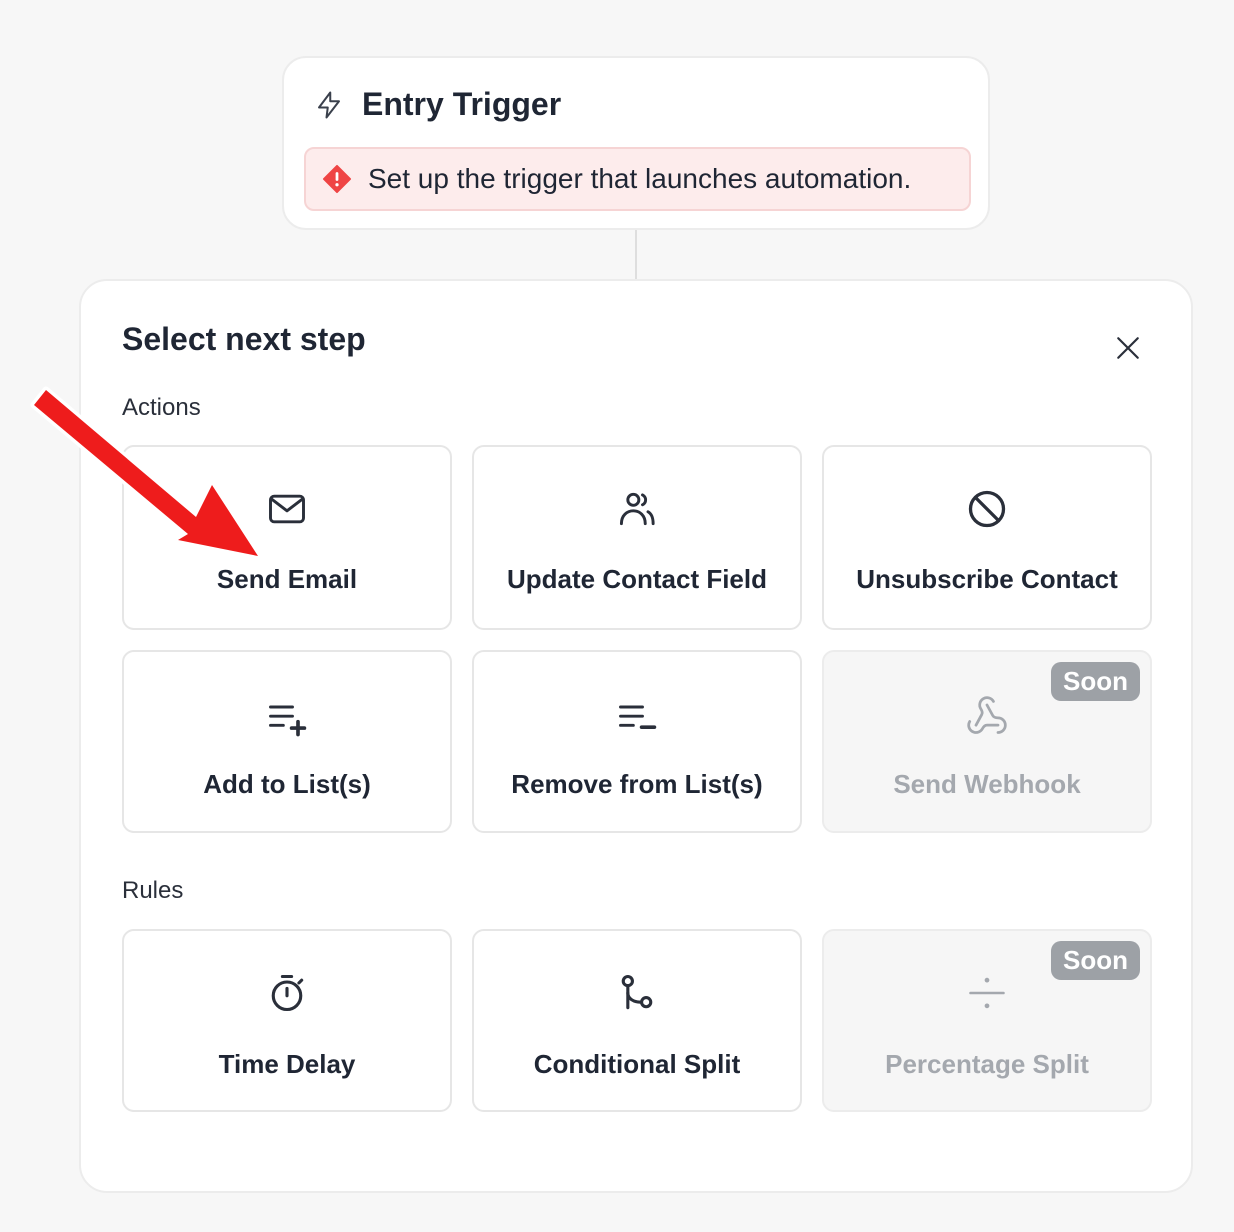 This screenshot has width=1234, height=1232. What do you see at coordinates (637, 1020) in the screenshot?
I see `rule-conditional-split: Conditional Split` at bounding box center [637, 1020].